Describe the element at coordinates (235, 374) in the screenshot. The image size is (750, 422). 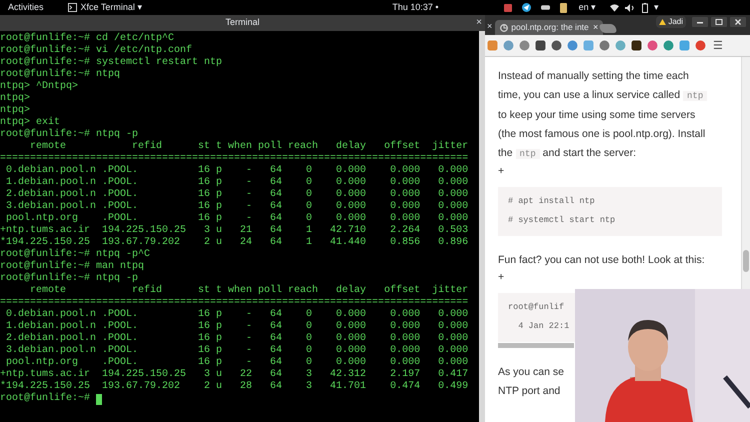
I see `terminal-line: +ntp.tums.ac.ir 194.225.150.25 3 u 22 64 3 42.312 2.197 0.417` at that location.